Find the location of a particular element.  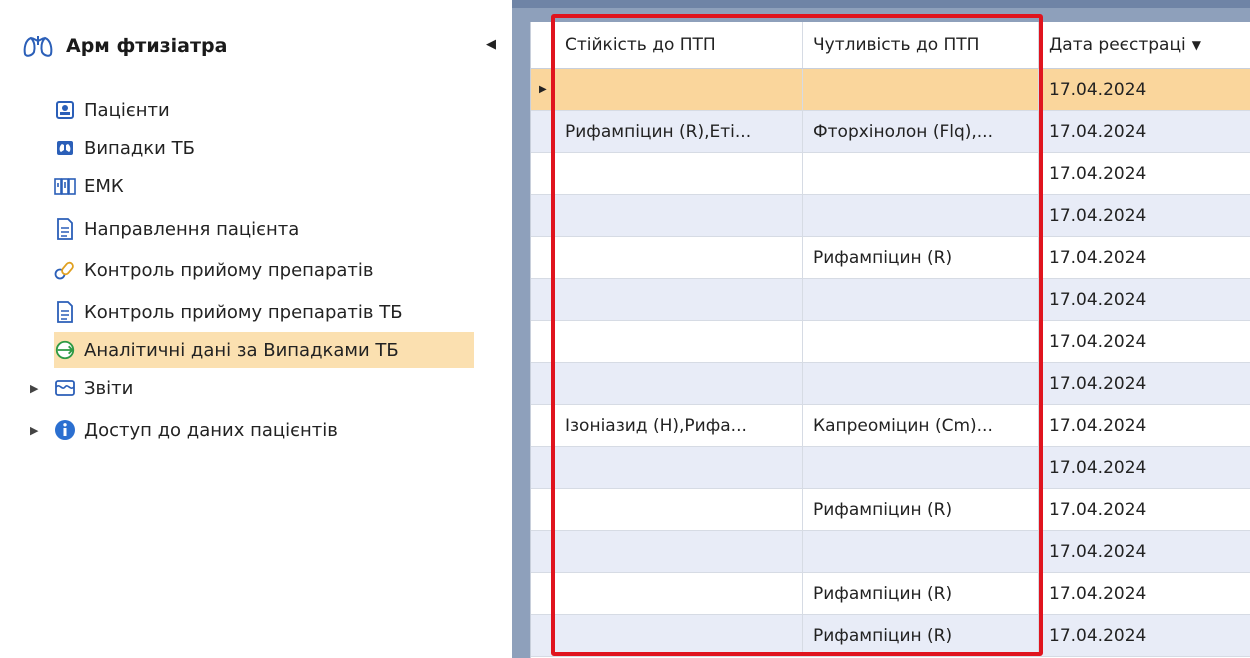

nav-item-tb-analytics: Аналітичні дані за Випадками ТБ is located at coordinates (264, 350).